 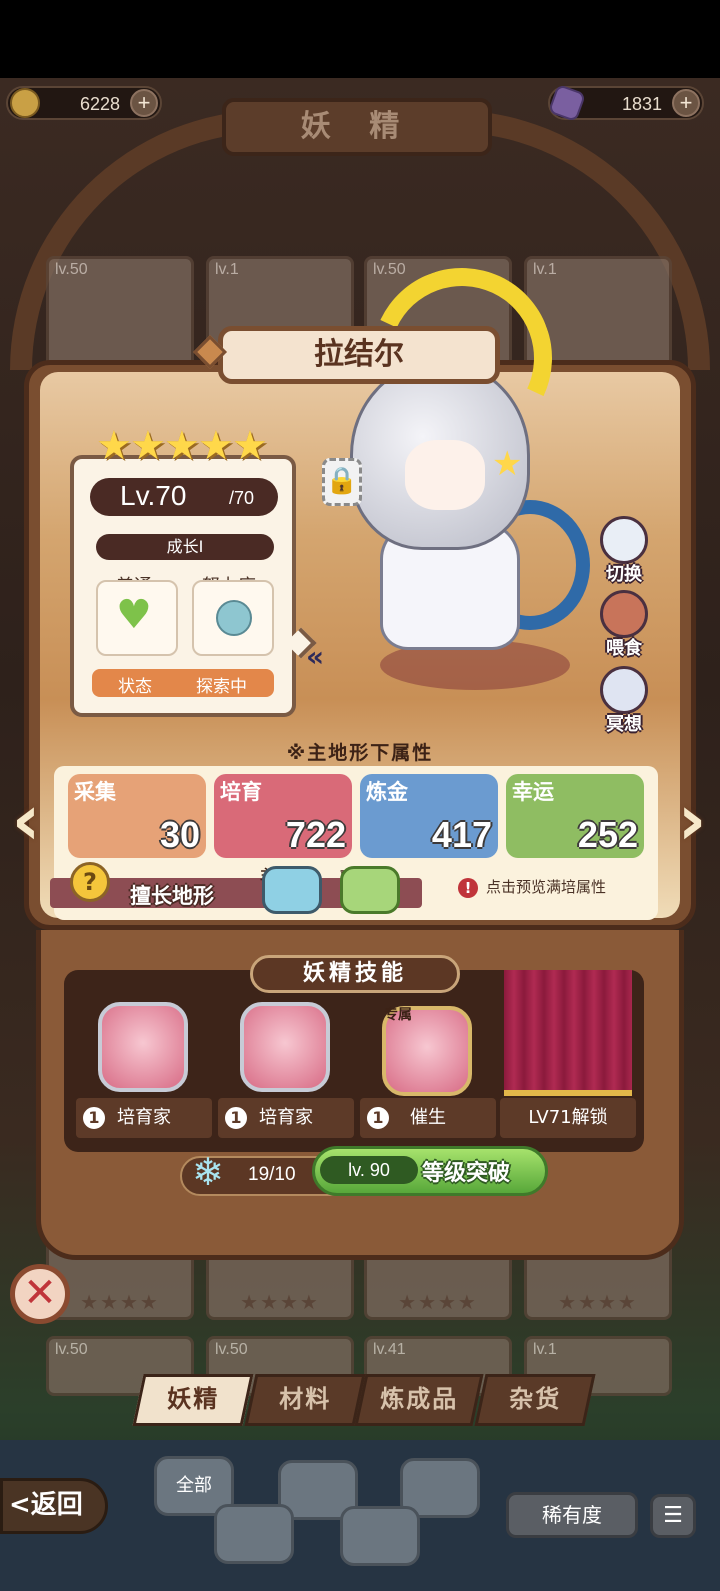 What do you see at coordinates (99, 104) in the screenshot?
I see `gold-value: 6228` at bounding box center [99, 104].